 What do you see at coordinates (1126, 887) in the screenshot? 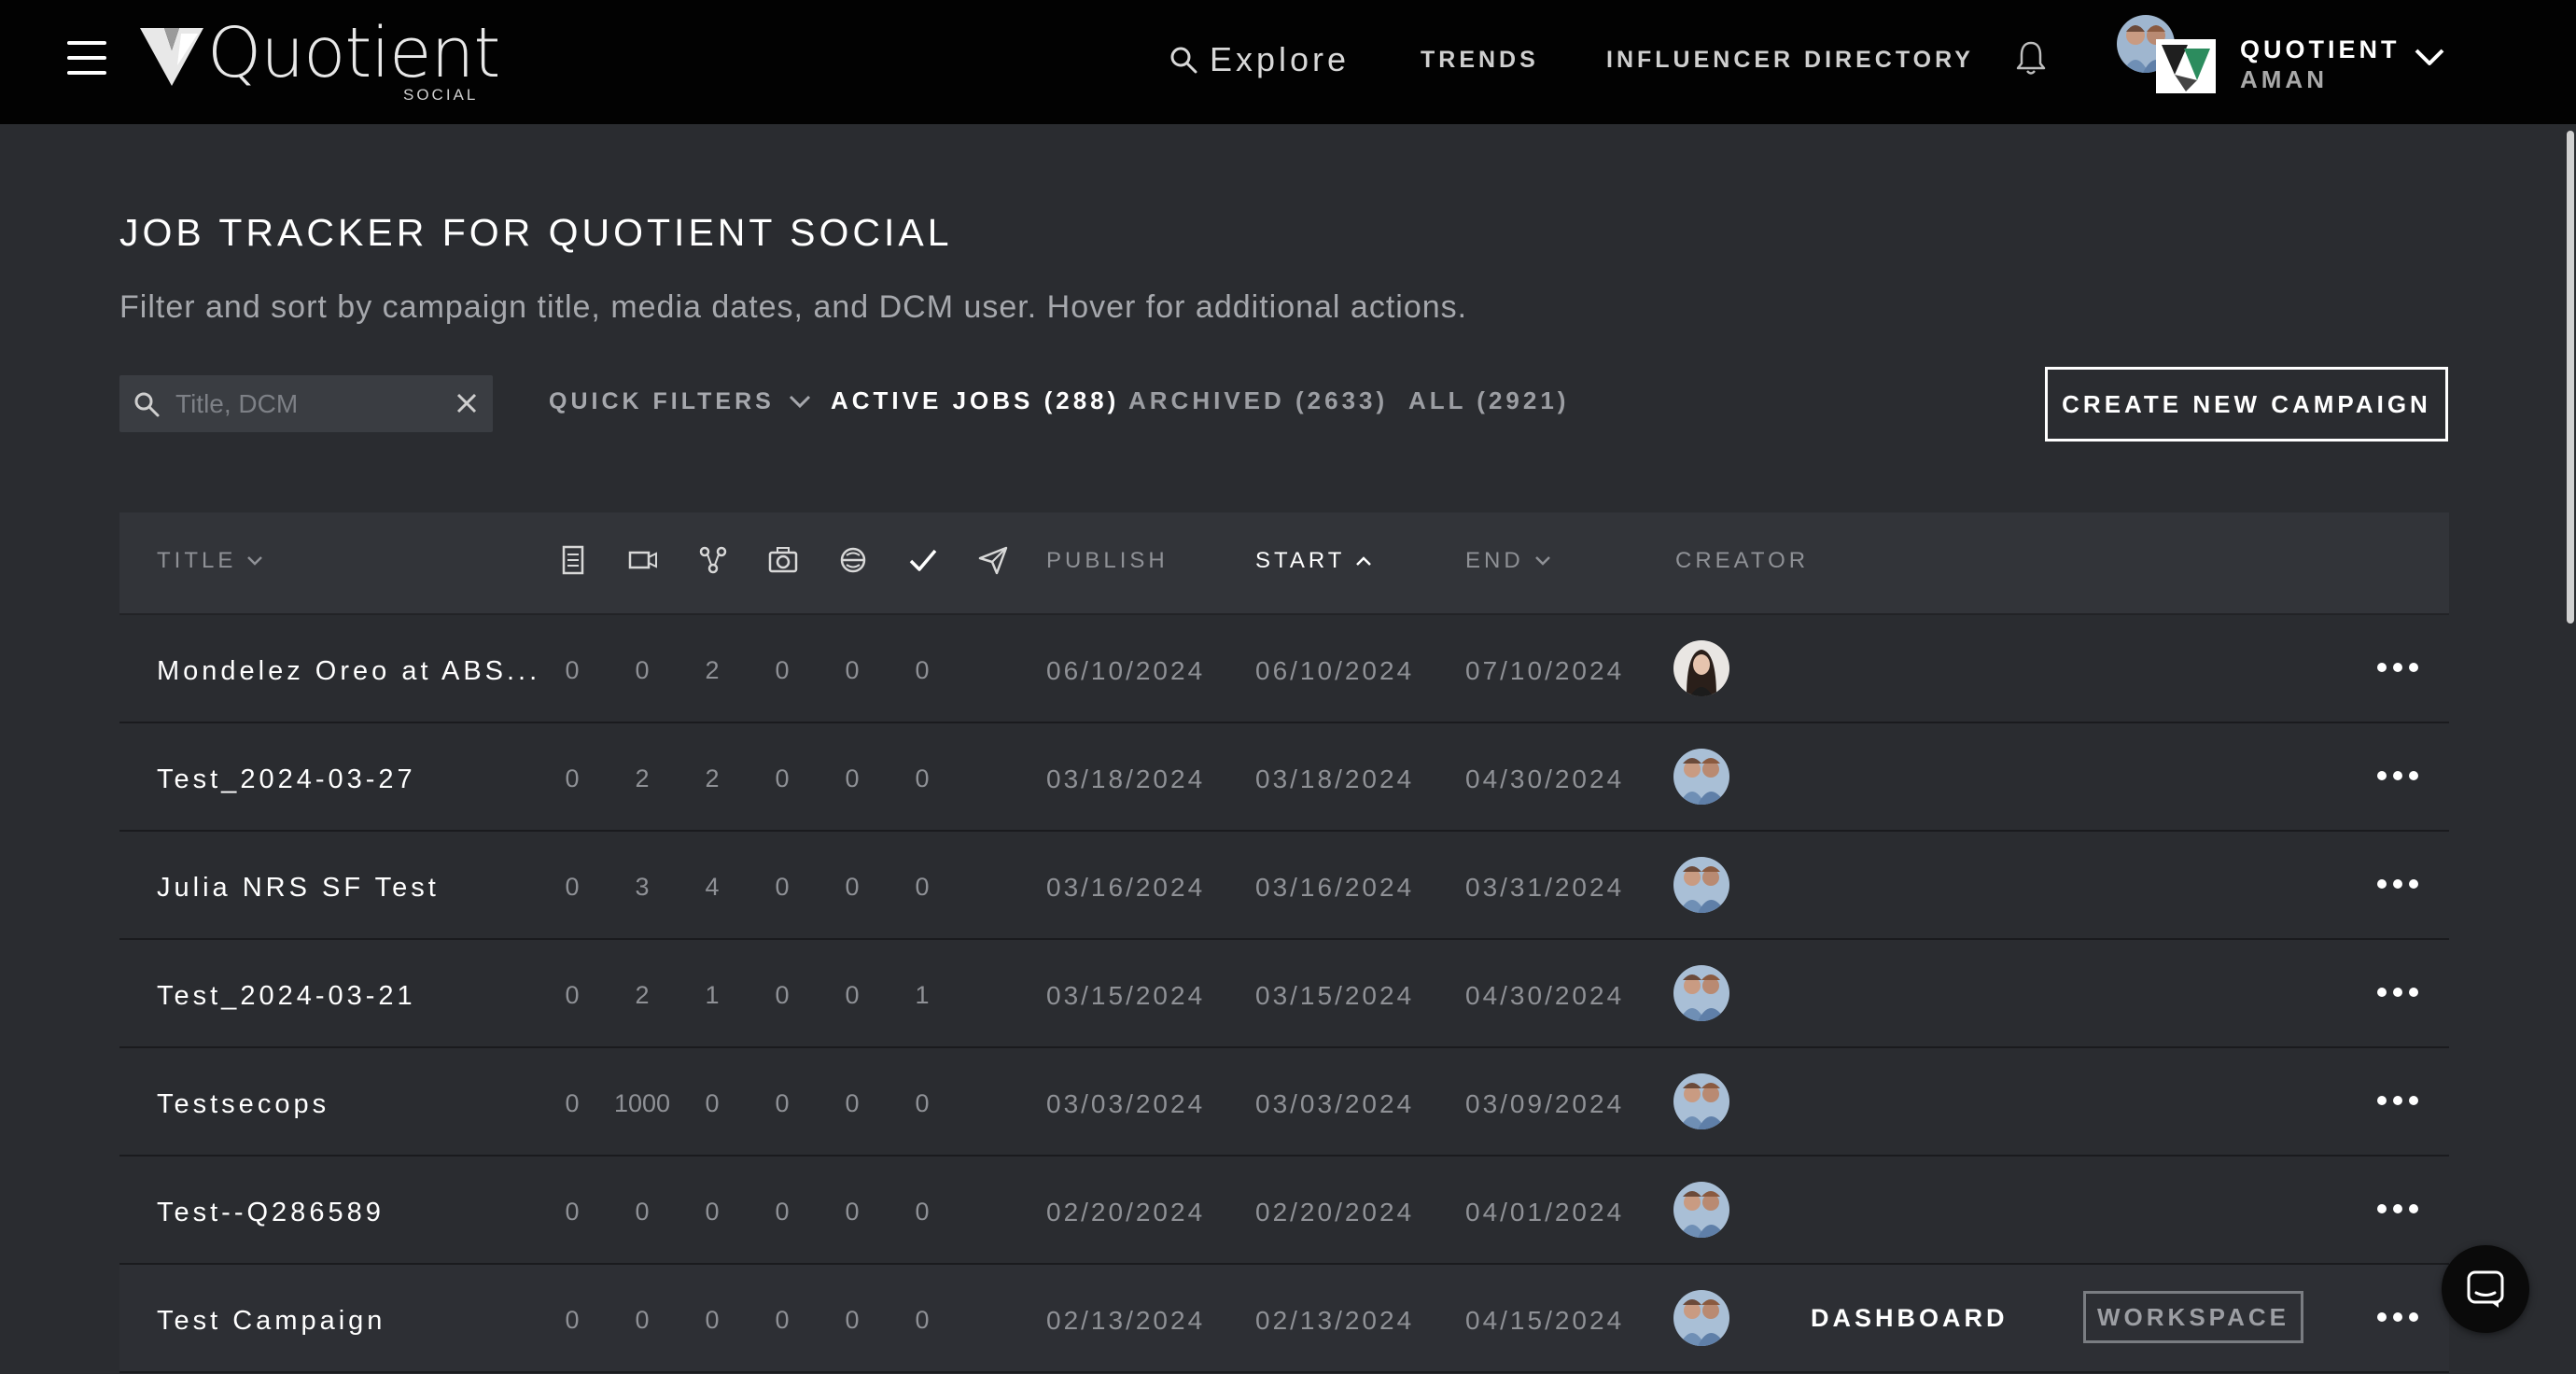
I see `publish-date: 03/16/2024` at bounding box center [1126, 887].